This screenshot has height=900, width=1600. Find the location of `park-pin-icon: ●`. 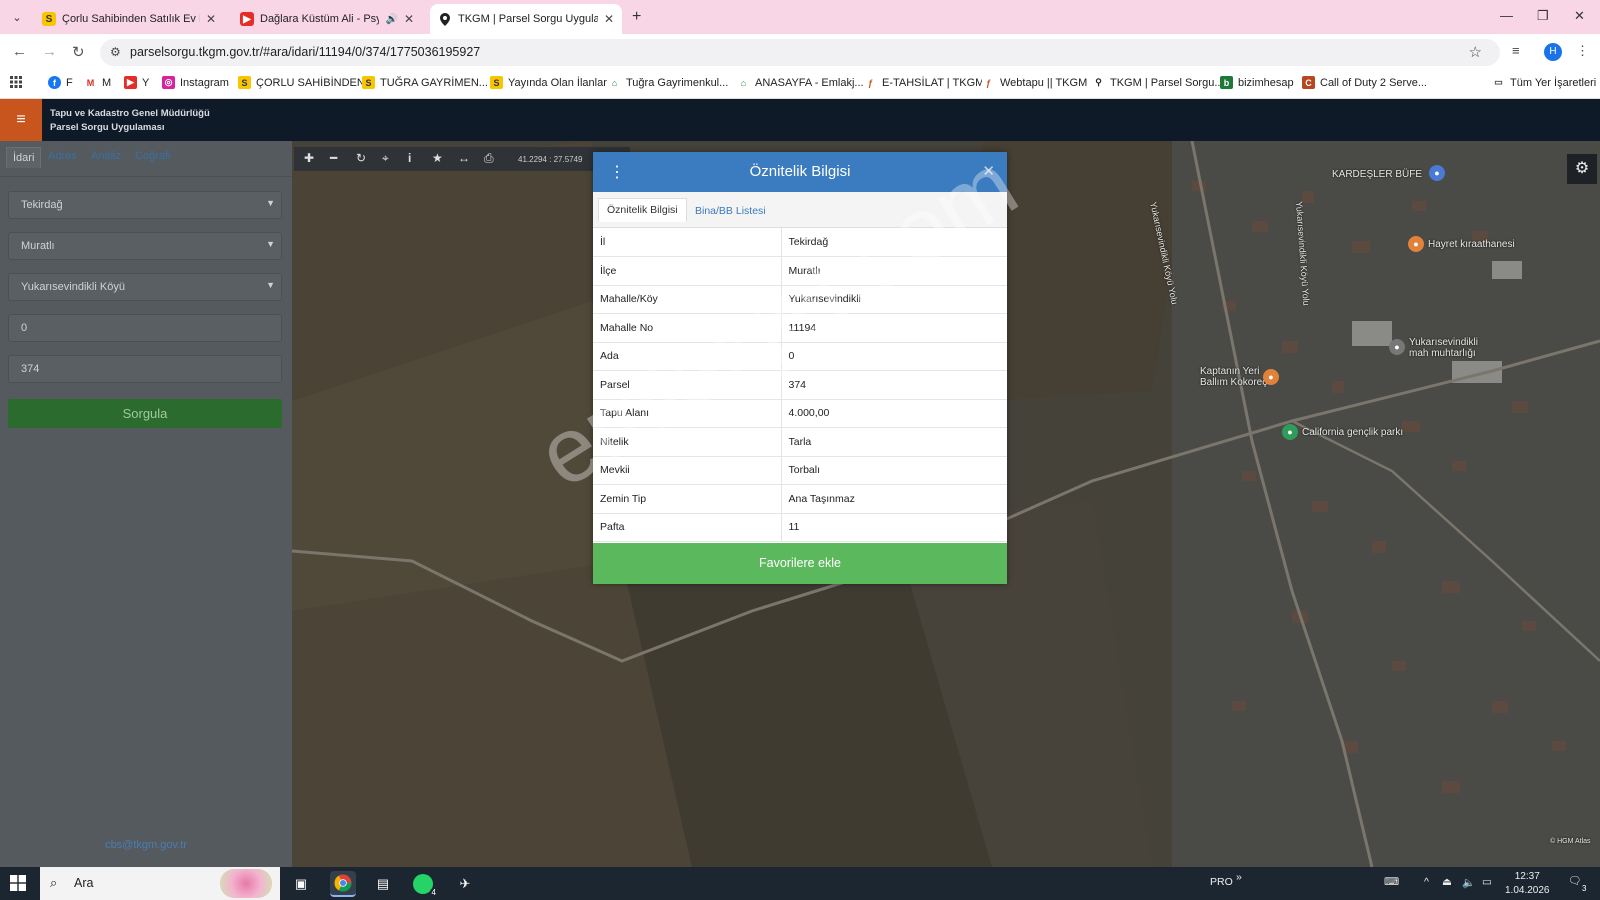

park-pin-icon: ● is located at coordinates (1290, 432).